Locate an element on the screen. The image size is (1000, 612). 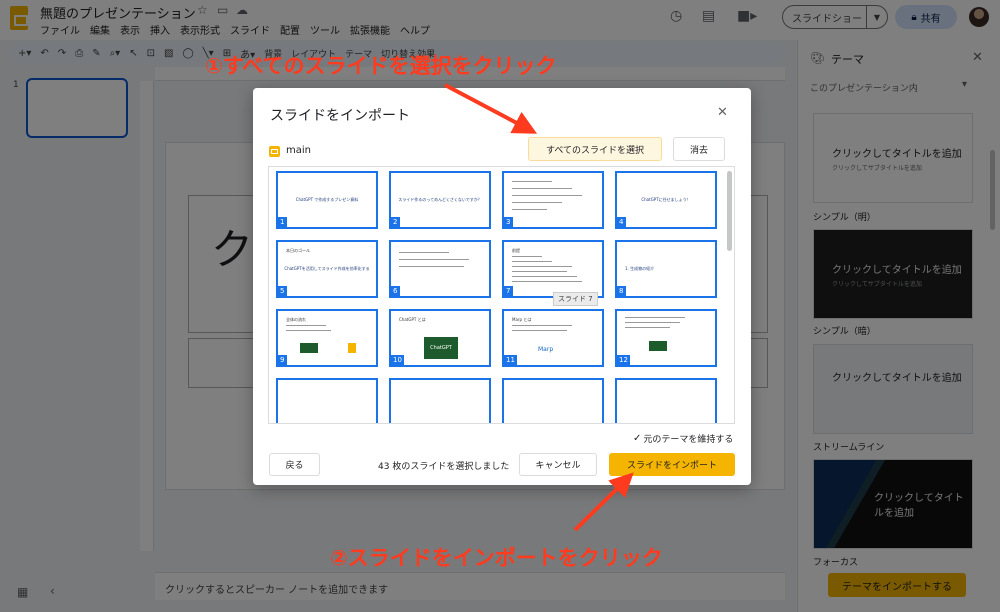
slide-heading: Marp とは is located at coordinates (522, 319).